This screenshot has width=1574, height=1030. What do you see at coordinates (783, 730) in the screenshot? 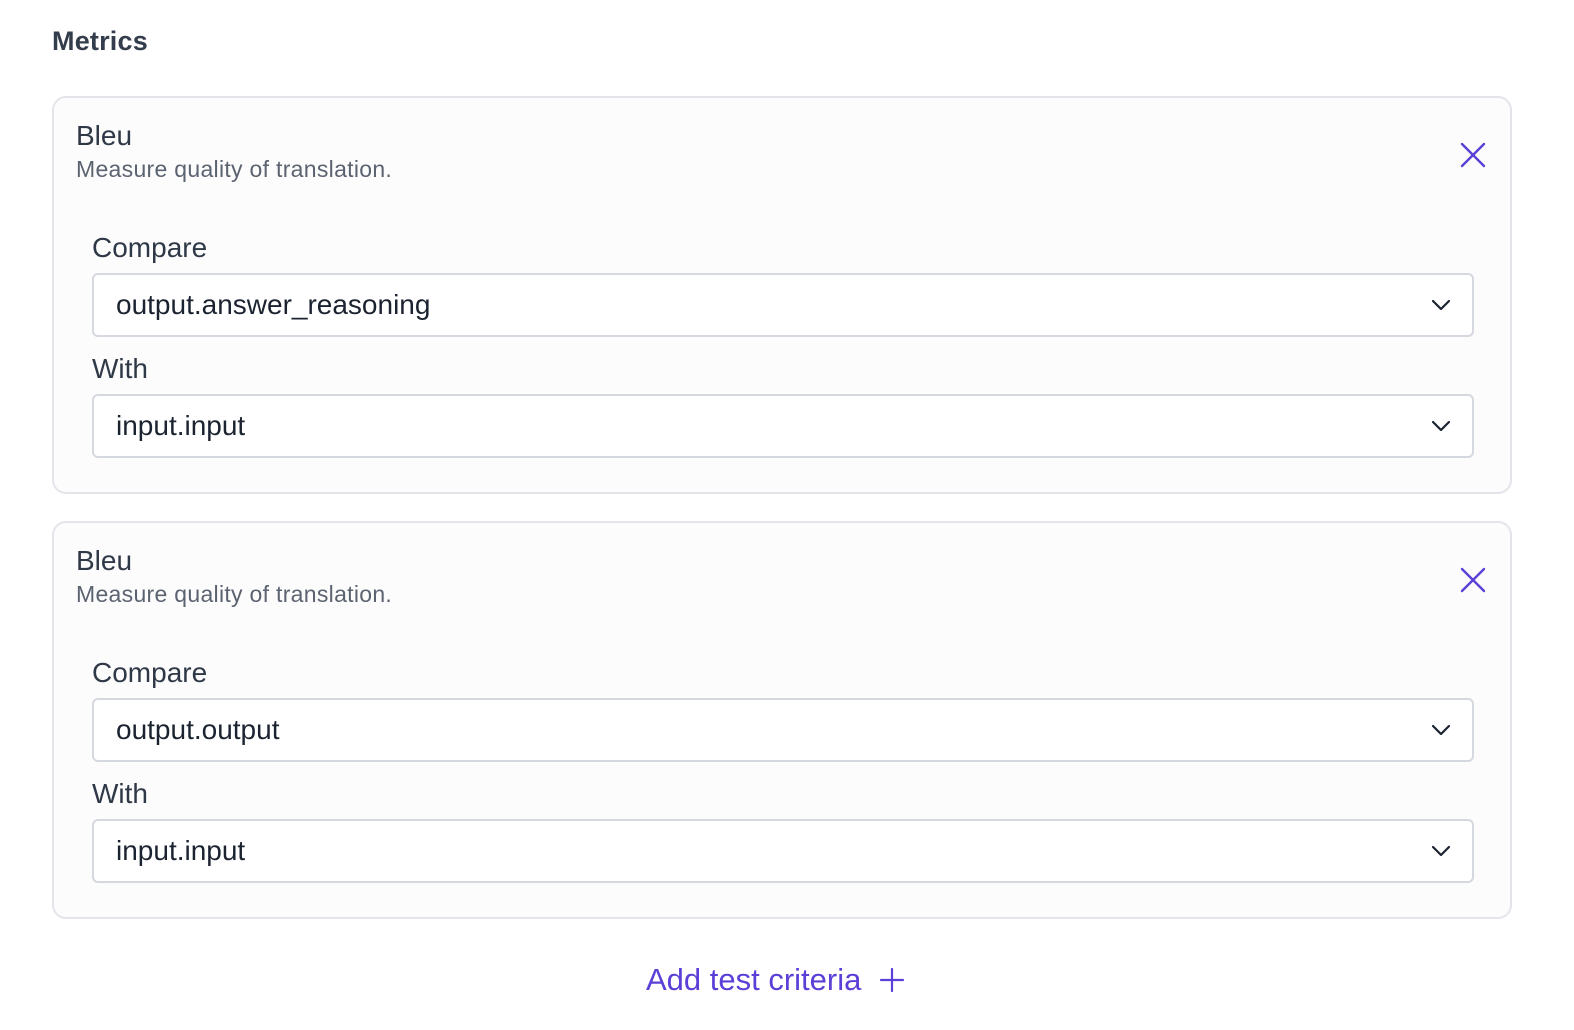
I see `compare-select: output.output` at bounding box center [783, 730].